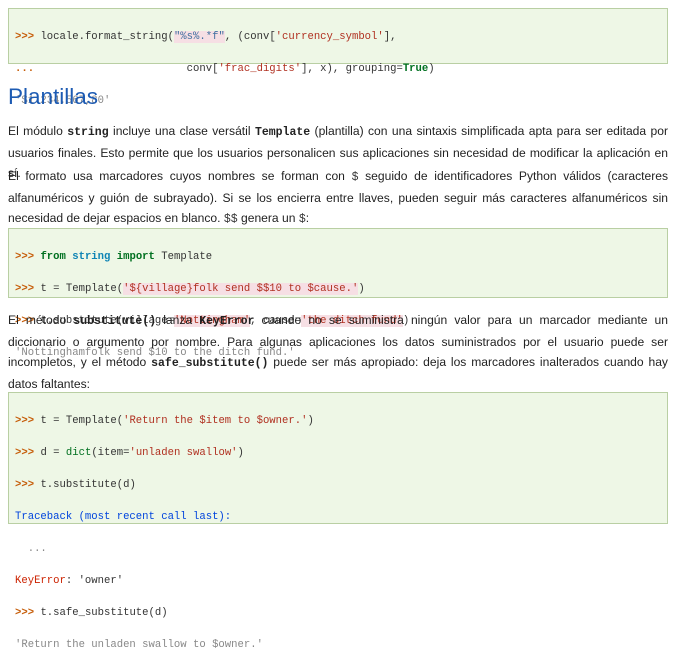  I want to click on code-text: Template, so click(183, 257).